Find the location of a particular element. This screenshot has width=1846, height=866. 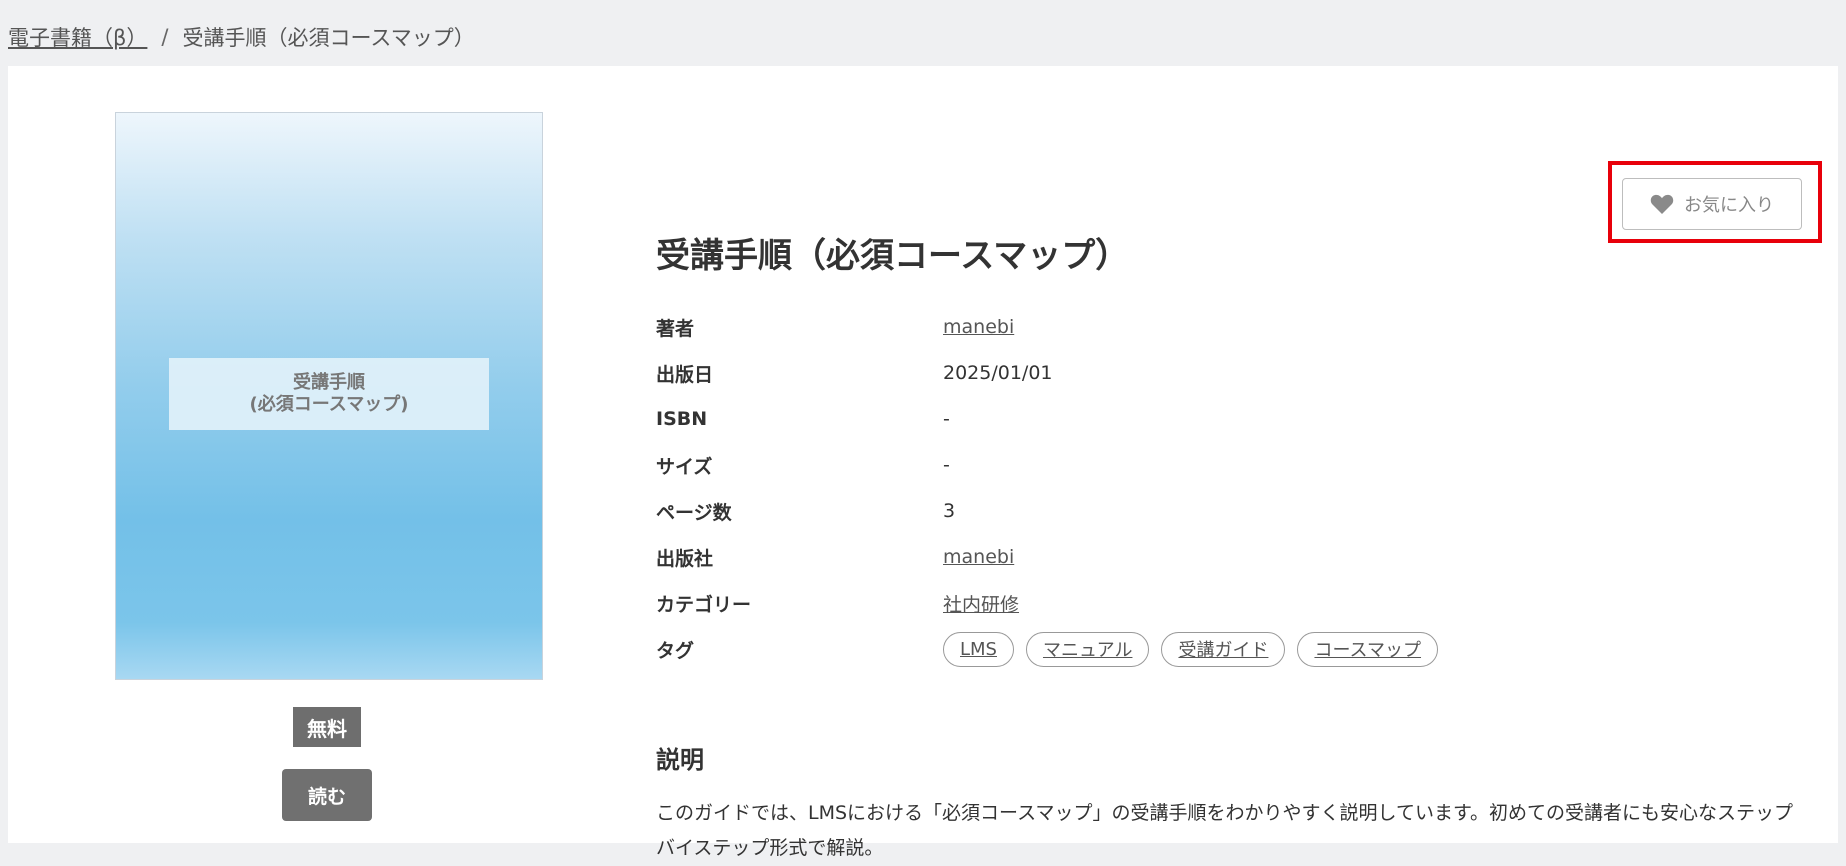

published-label: 出版日 is located at coordinates (685, 374).